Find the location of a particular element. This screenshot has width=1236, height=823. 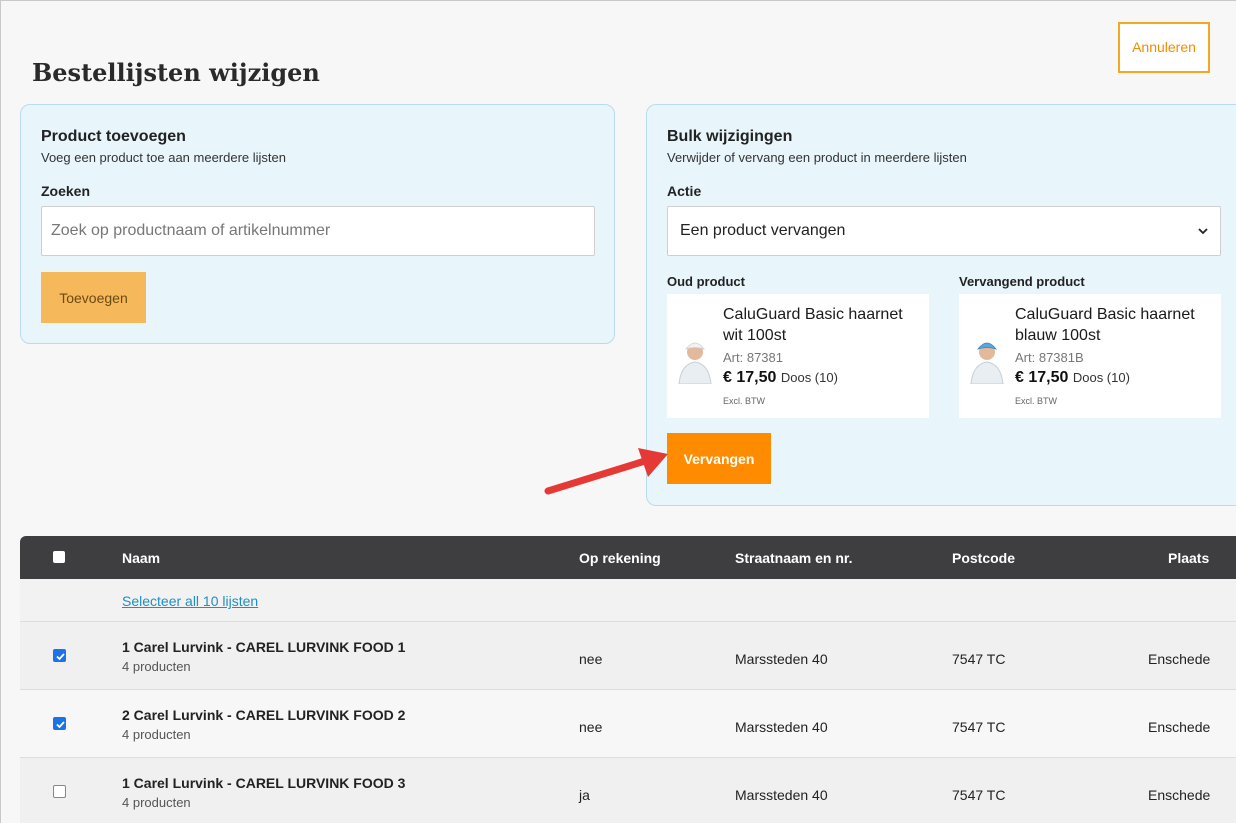

new-product-vat: Excl. BTW is located at coordinates (1036, 401).